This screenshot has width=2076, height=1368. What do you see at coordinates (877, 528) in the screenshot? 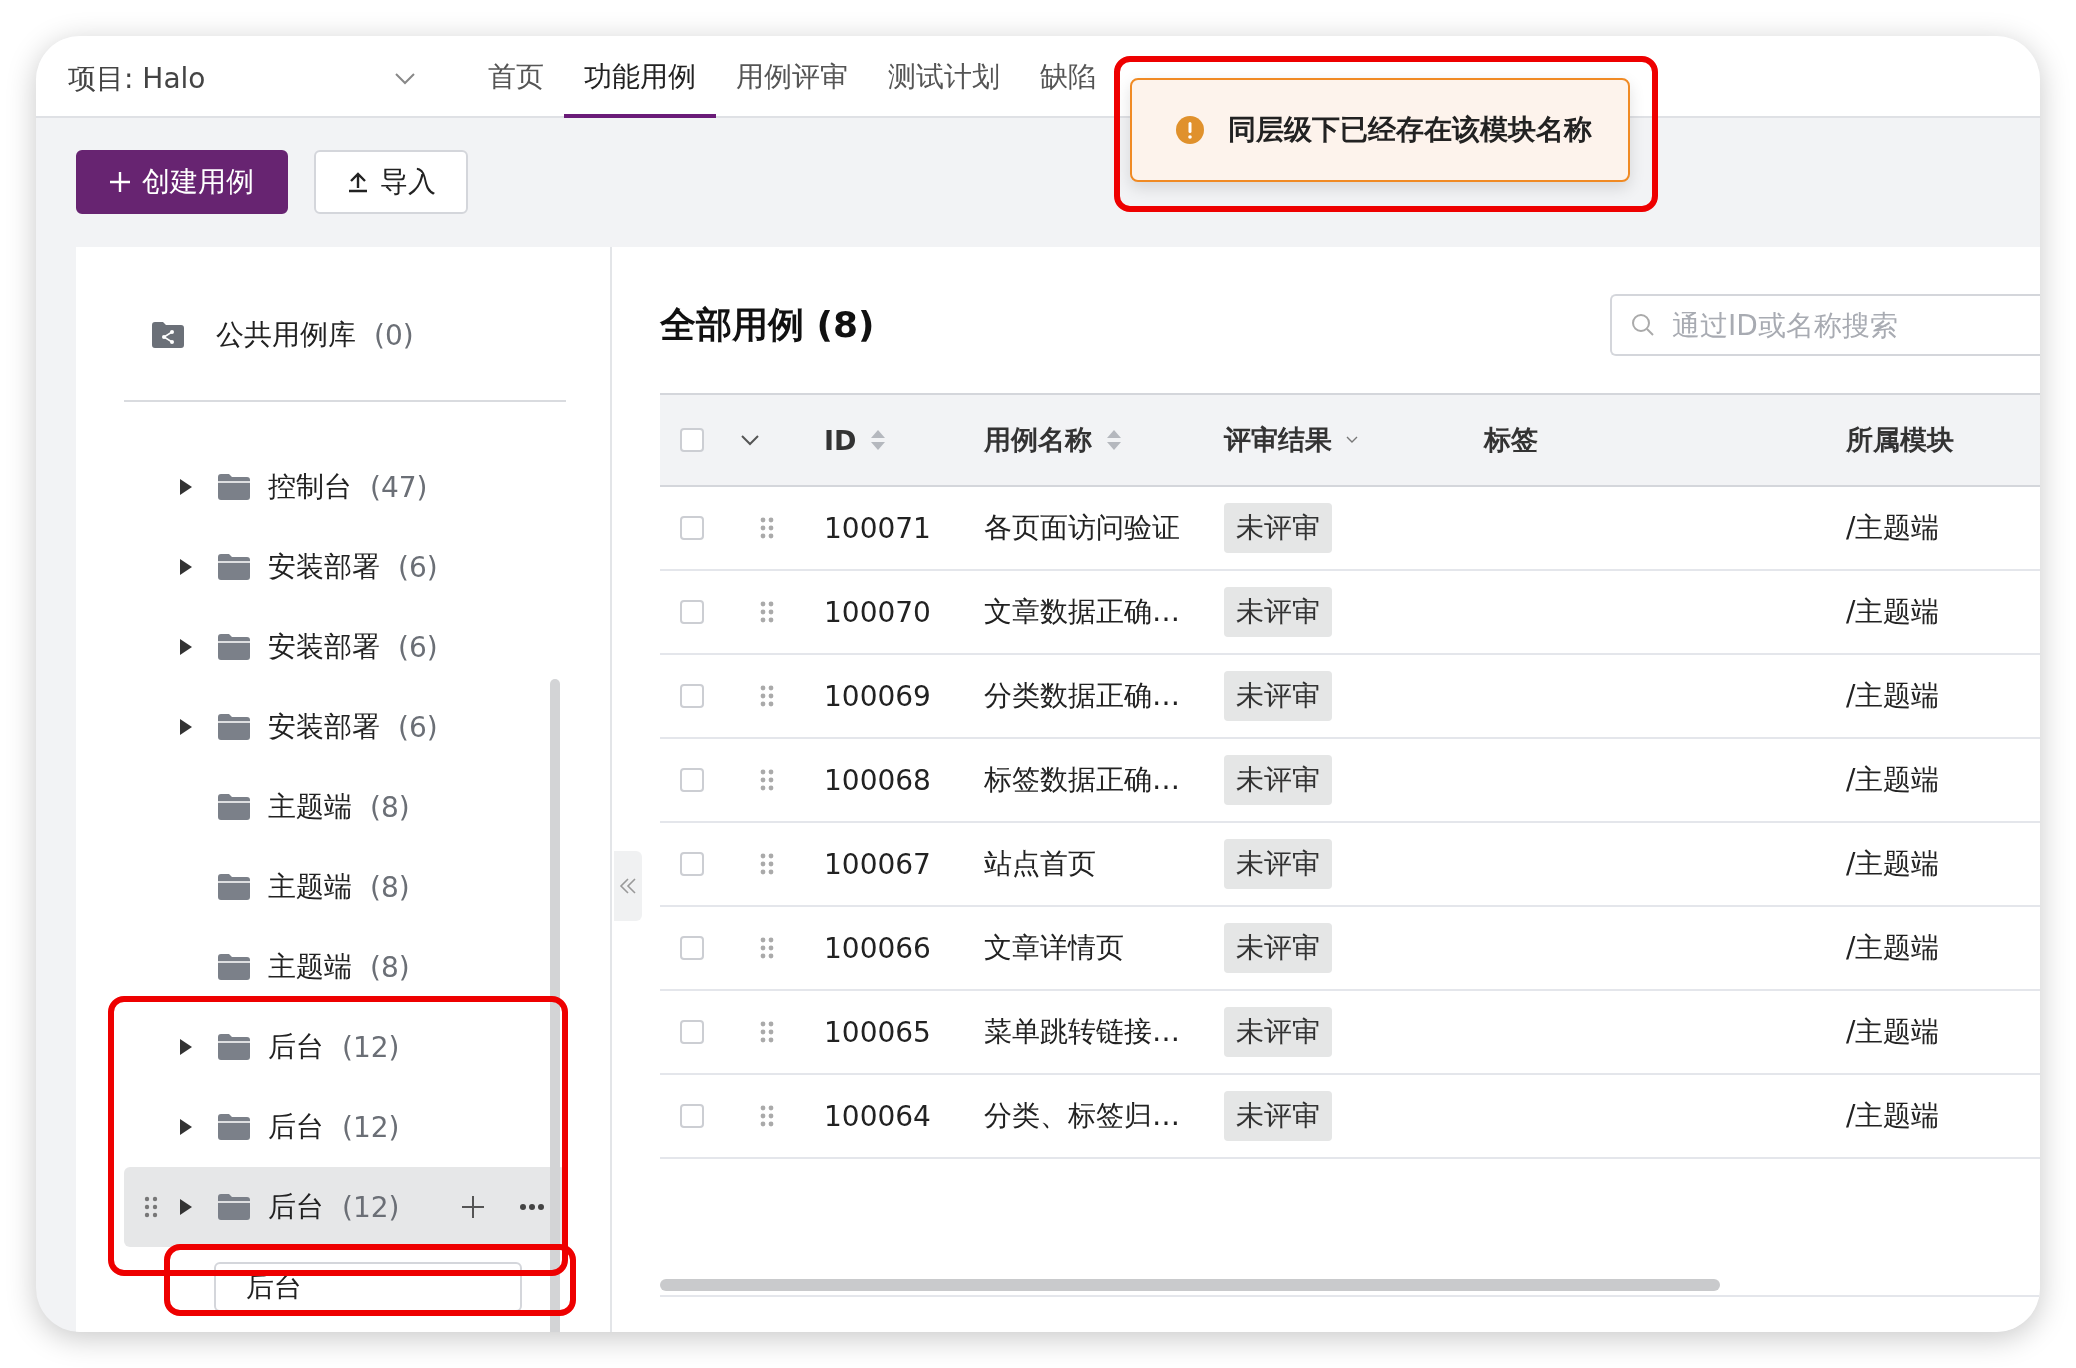
I see `case-id: 100071` at bounding box center [877, 528].